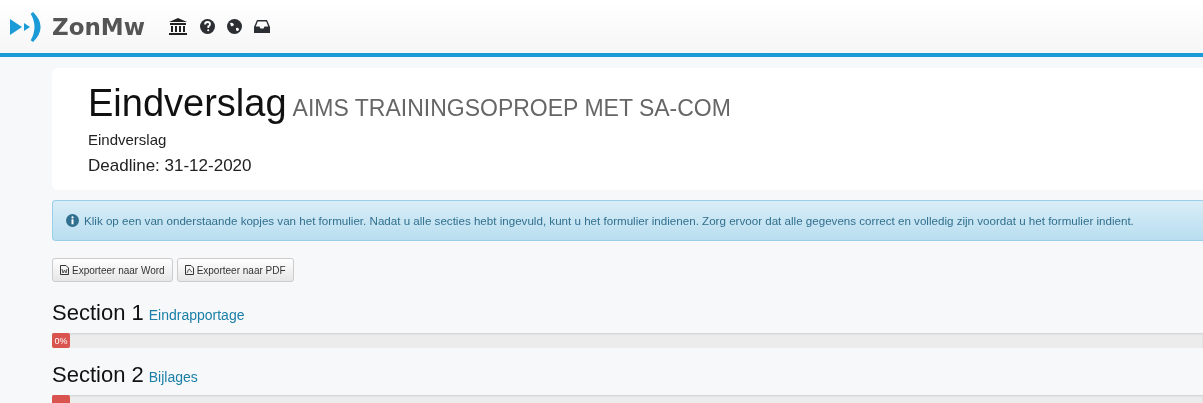 The image size is (1203, 403). What do you see at coordinates (173, 377) in the screenshot?
I see `section-link: Bijlages` at bounding box center [173, 377].